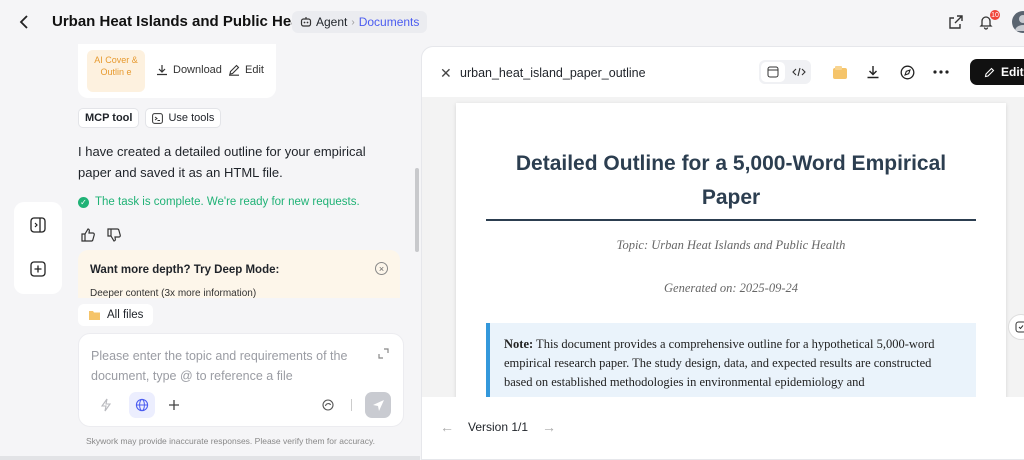 The width and height of the screenshot is (1024, 460). I want to click on collapse-panel-button, so click(38, 225).